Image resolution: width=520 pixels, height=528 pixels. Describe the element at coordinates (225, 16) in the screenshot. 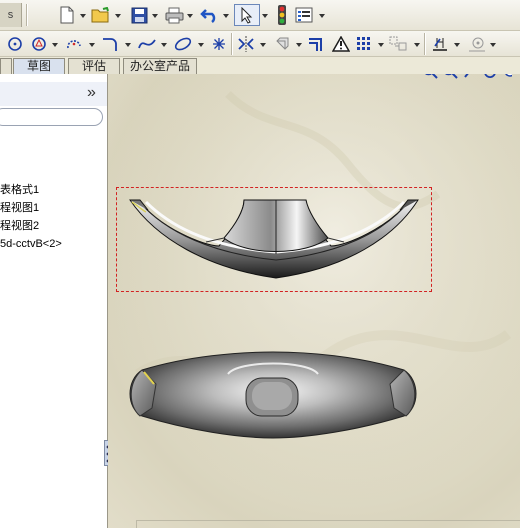

I see `undo-dropdown` at that location.